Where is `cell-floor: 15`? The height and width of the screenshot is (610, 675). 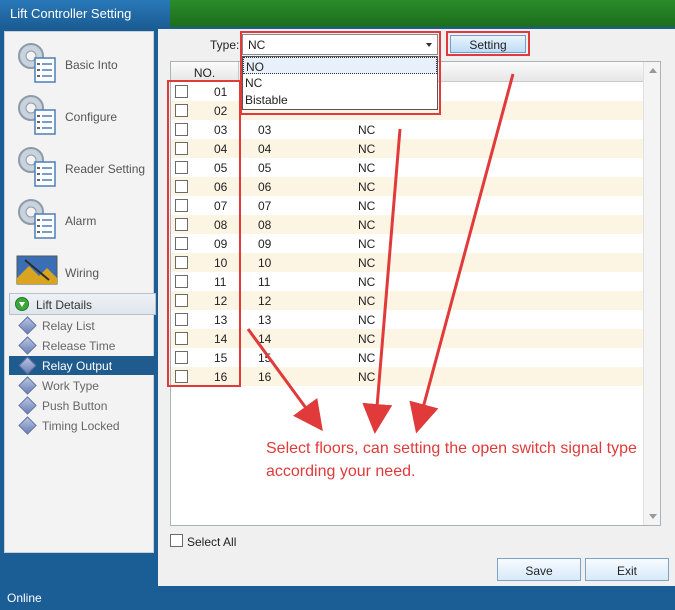
cell-floor: 15 is located at coordinates (265, 358).